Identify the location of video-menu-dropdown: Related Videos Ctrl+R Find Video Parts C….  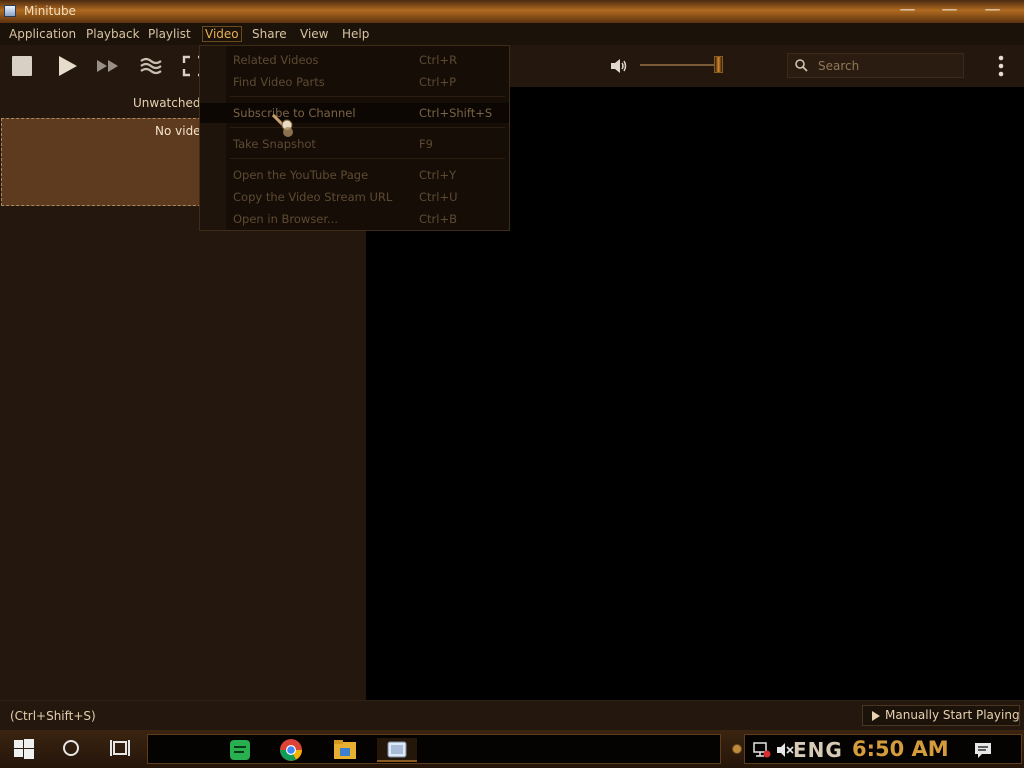
(354, 138).